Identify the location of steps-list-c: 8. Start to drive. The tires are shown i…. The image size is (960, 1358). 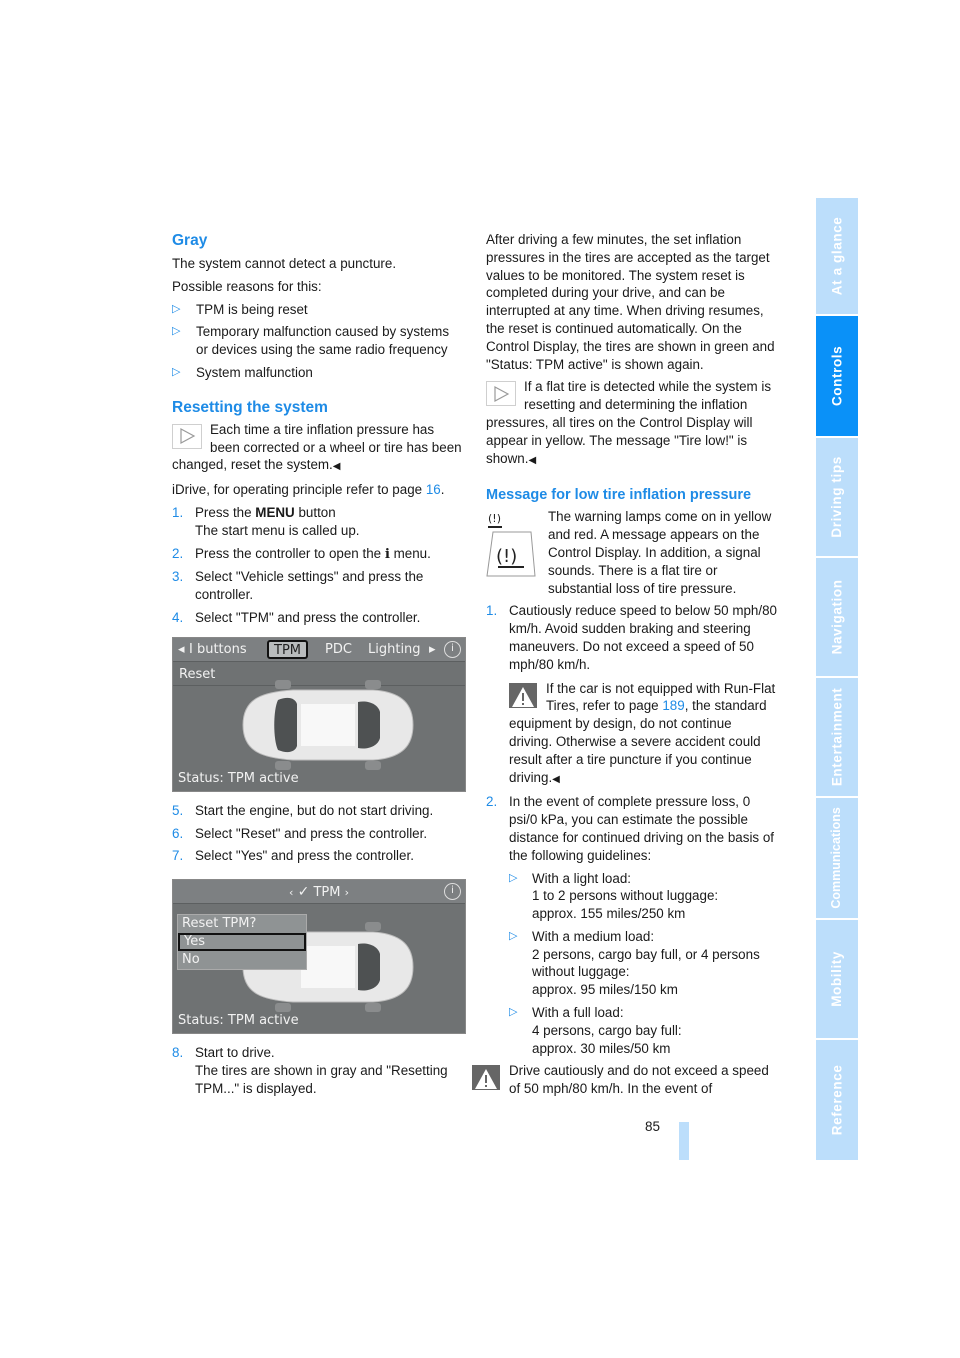
(318, 1070).